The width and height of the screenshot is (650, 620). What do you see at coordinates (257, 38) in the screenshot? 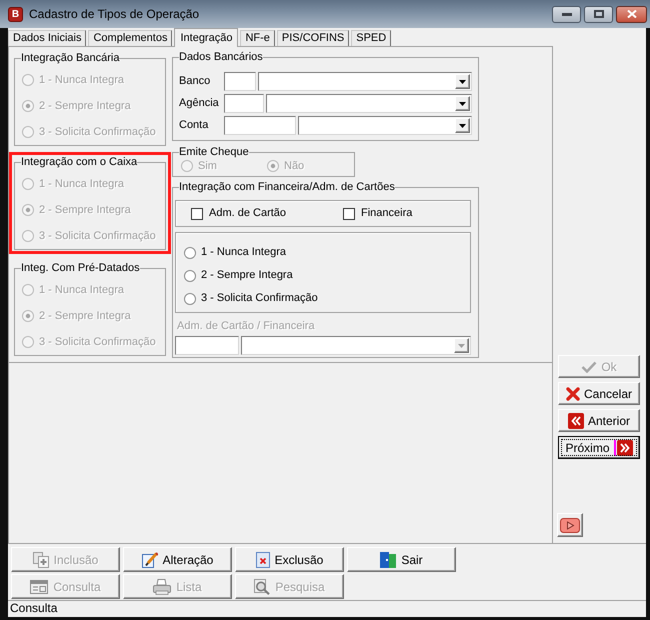
I see `tab: NF-e` at bounding box center [257, 38].